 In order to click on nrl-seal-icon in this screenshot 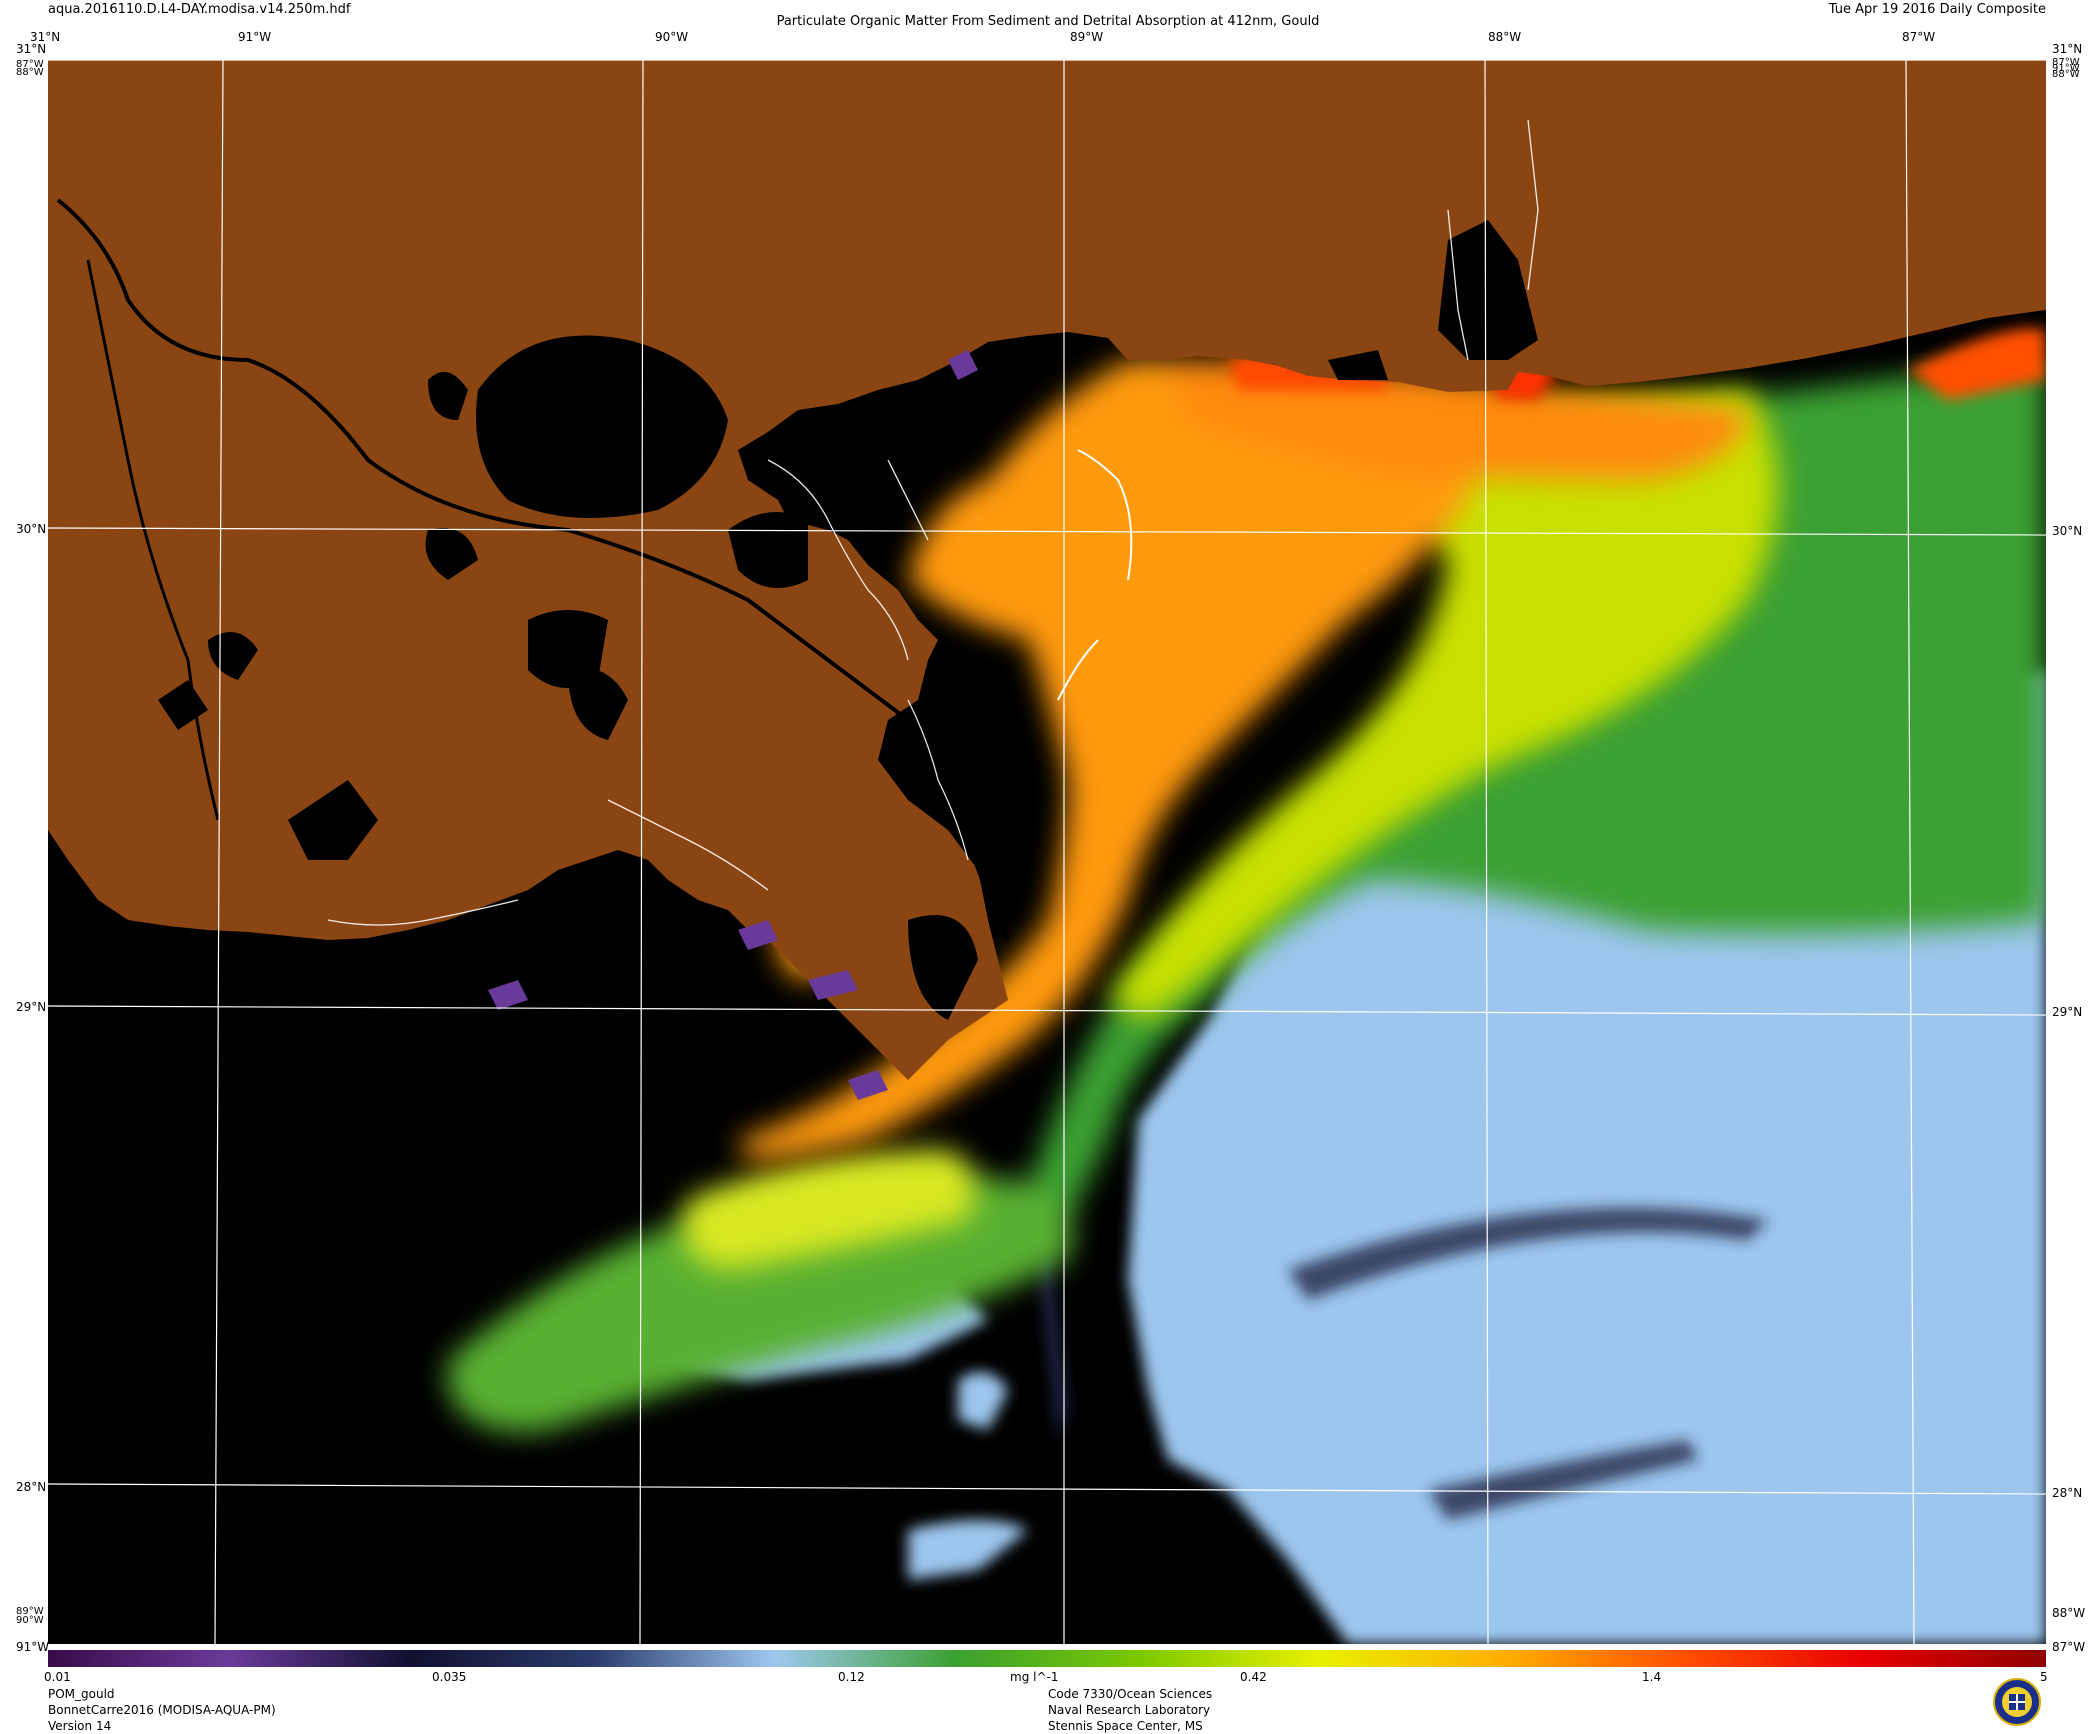, I will do `click(2017, 1702)`.